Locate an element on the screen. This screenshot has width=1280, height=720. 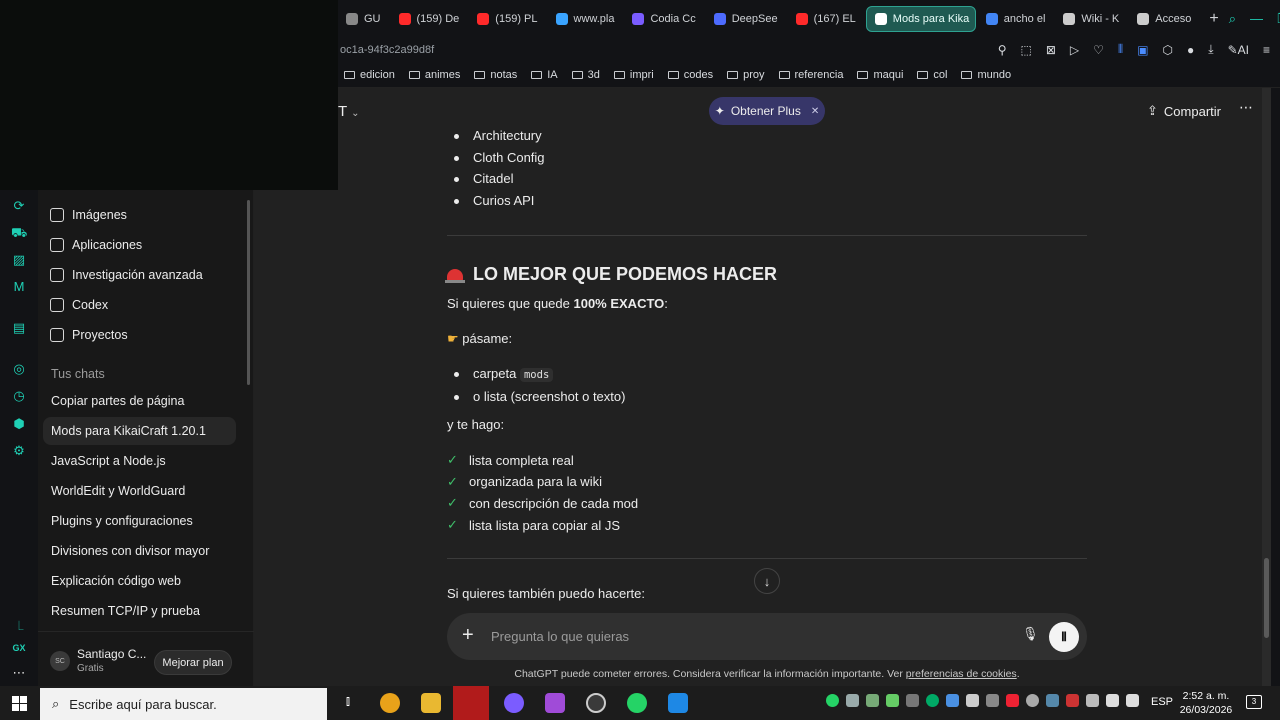
vscode-icon is located at coordinates (678, 703).